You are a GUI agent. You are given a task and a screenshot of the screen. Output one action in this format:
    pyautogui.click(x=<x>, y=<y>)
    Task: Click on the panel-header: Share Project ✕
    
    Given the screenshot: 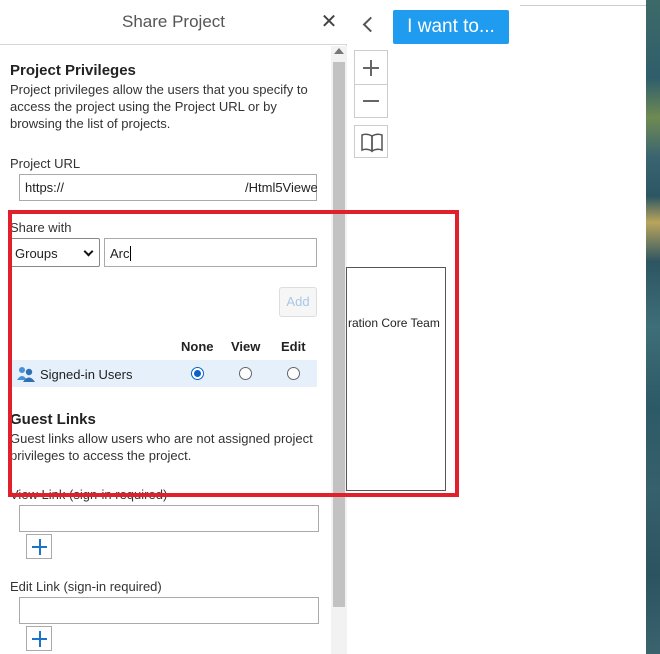 What is the action you would take?
    pyautogui.click(x=173, y=22)
    